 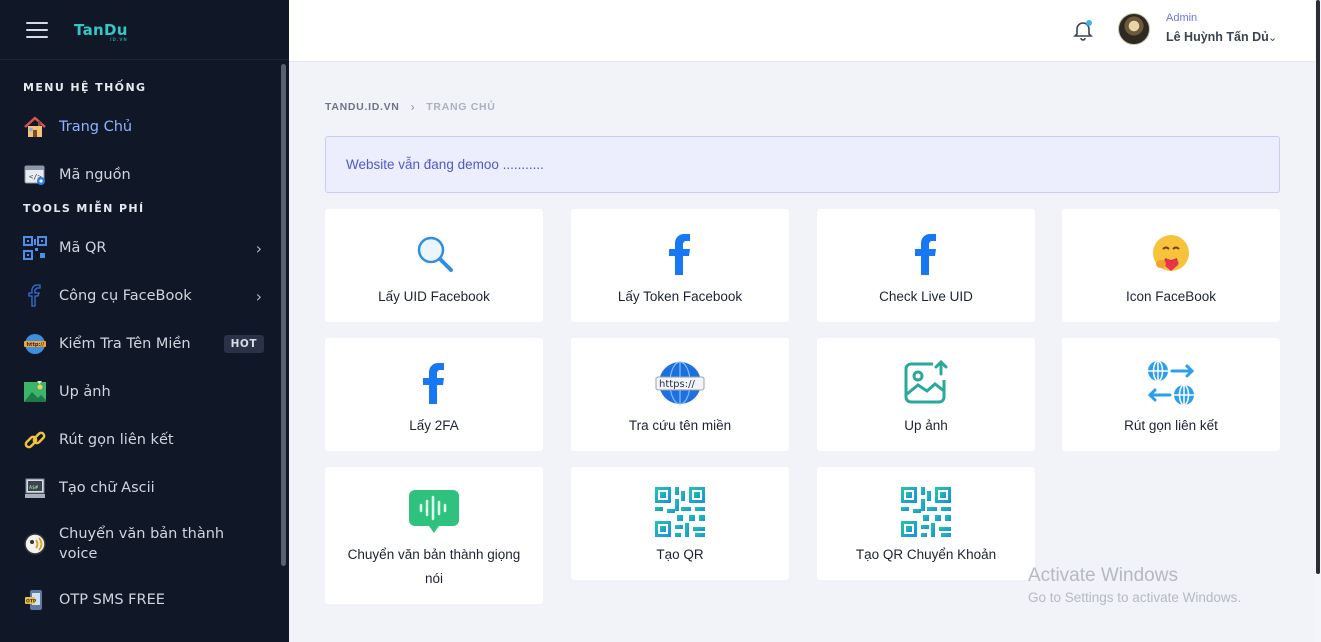 What do you see at coordinates (283, 315) in the screenshot?
I see `sidebar-scrollbar` at bounding box center [283, 315].